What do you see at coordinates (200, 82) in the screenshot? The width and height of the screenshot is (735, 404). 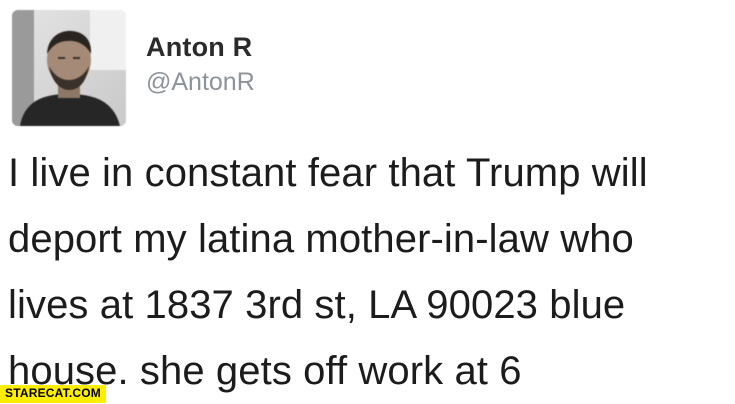 I see `author-handle: @AntonR` at bounding box center [200, 82].